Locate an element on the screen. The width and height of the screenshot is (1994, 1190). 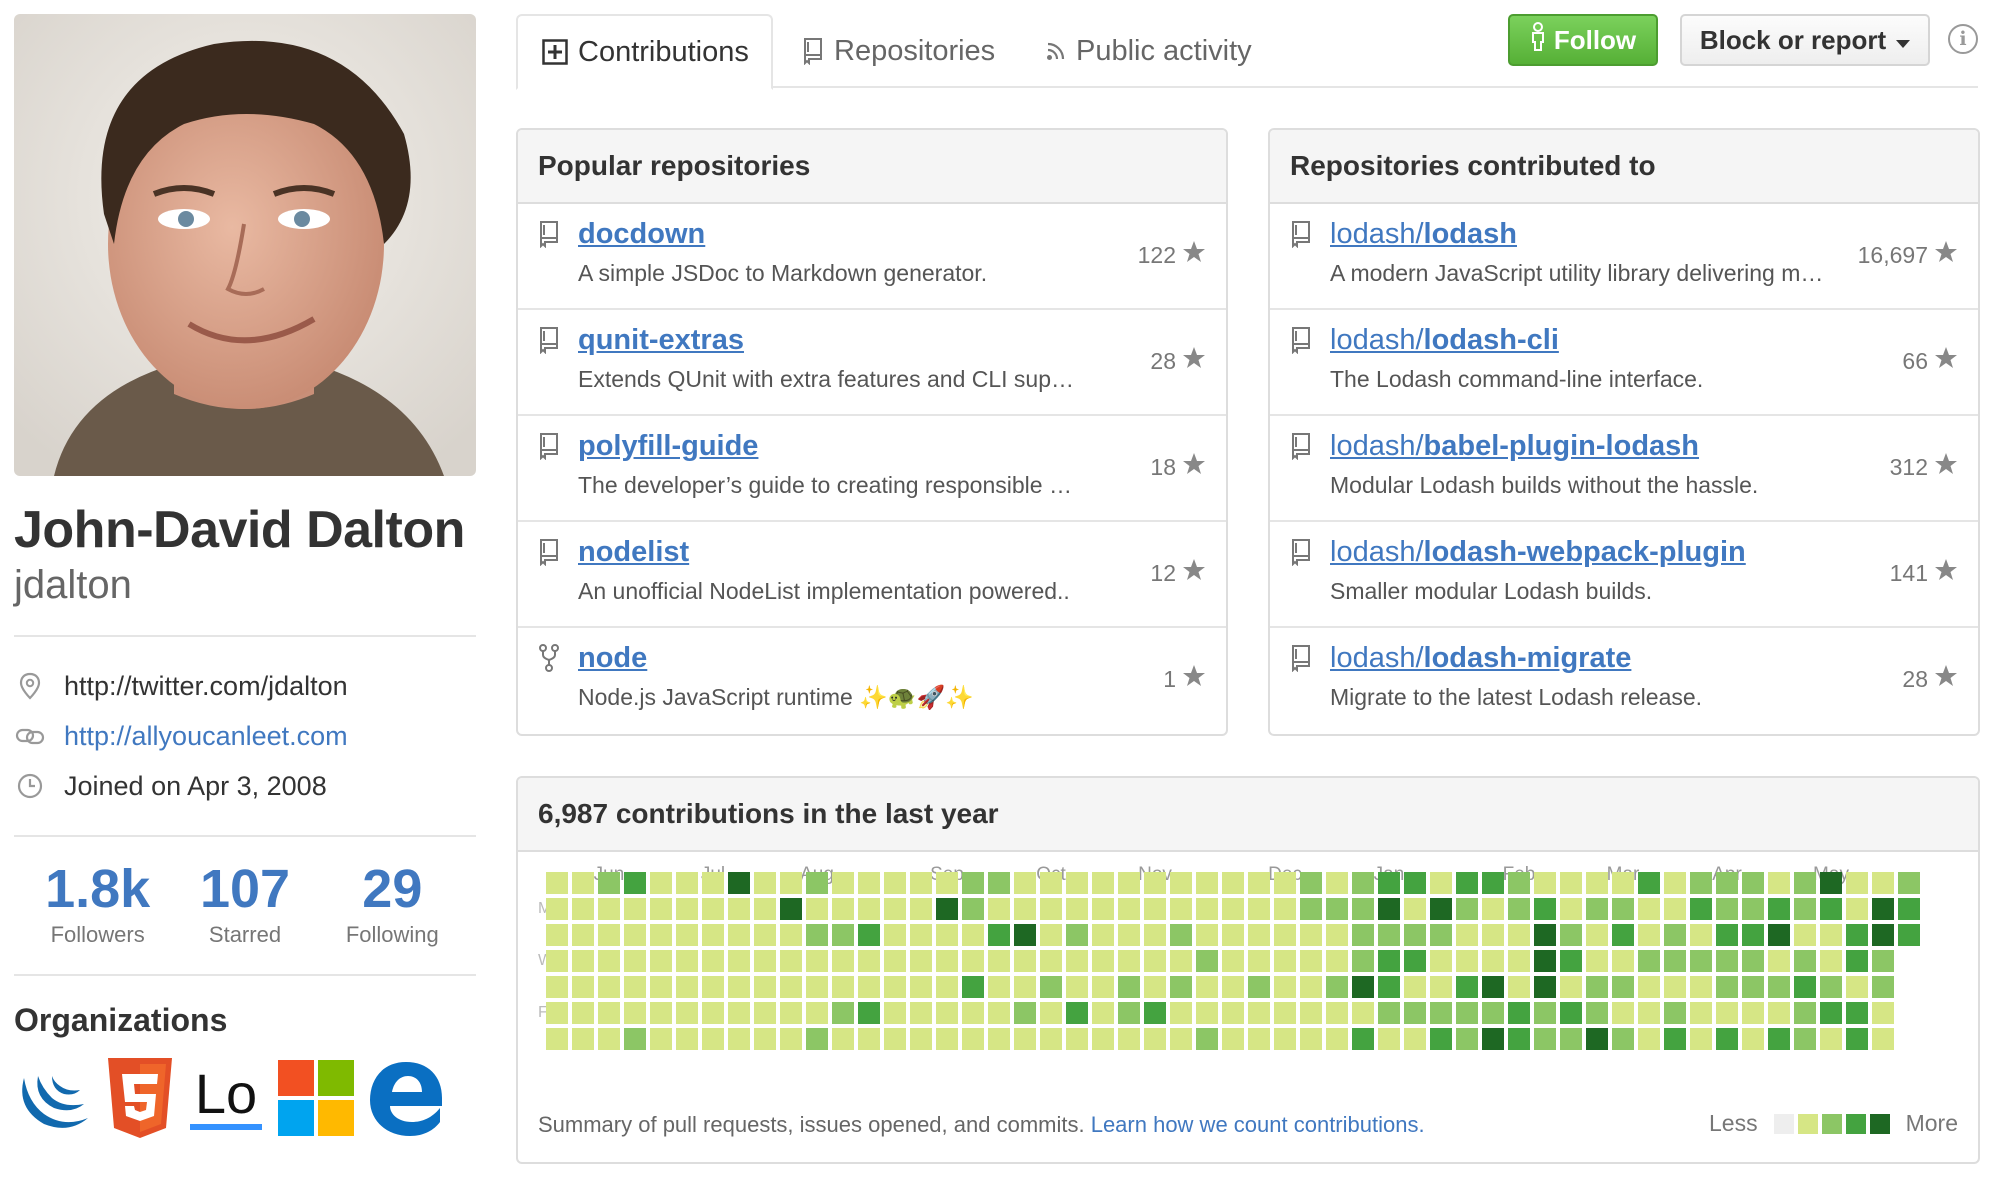
repo-stars: 18 is located at coordinates (1178, 467).